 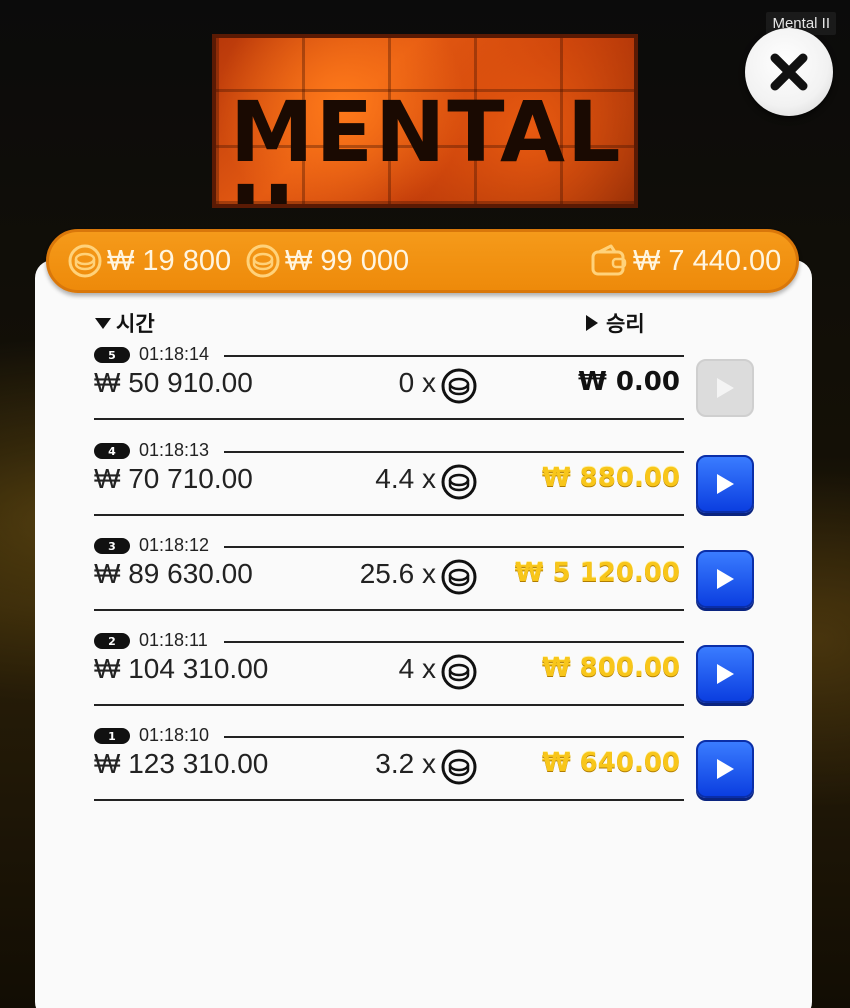 What do you see at coordinates (397, 573) in the screenshot?
I see `multiplier-value: 25.6 x` at bounding box center [397, 573].